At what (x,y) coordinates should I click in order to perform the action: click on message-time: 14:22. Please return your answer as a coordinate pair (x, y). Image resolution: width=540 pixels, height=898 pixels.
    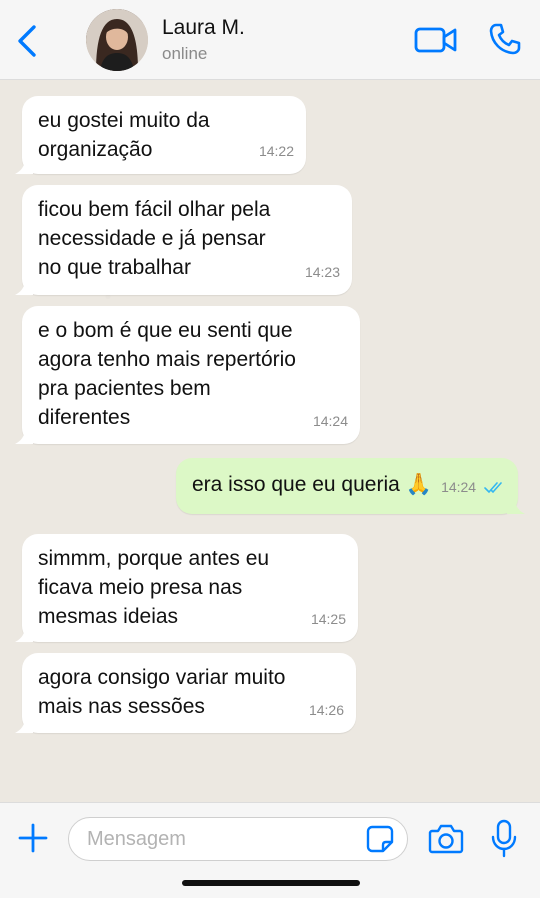
    Looking at the image, I should click on (276, 151).